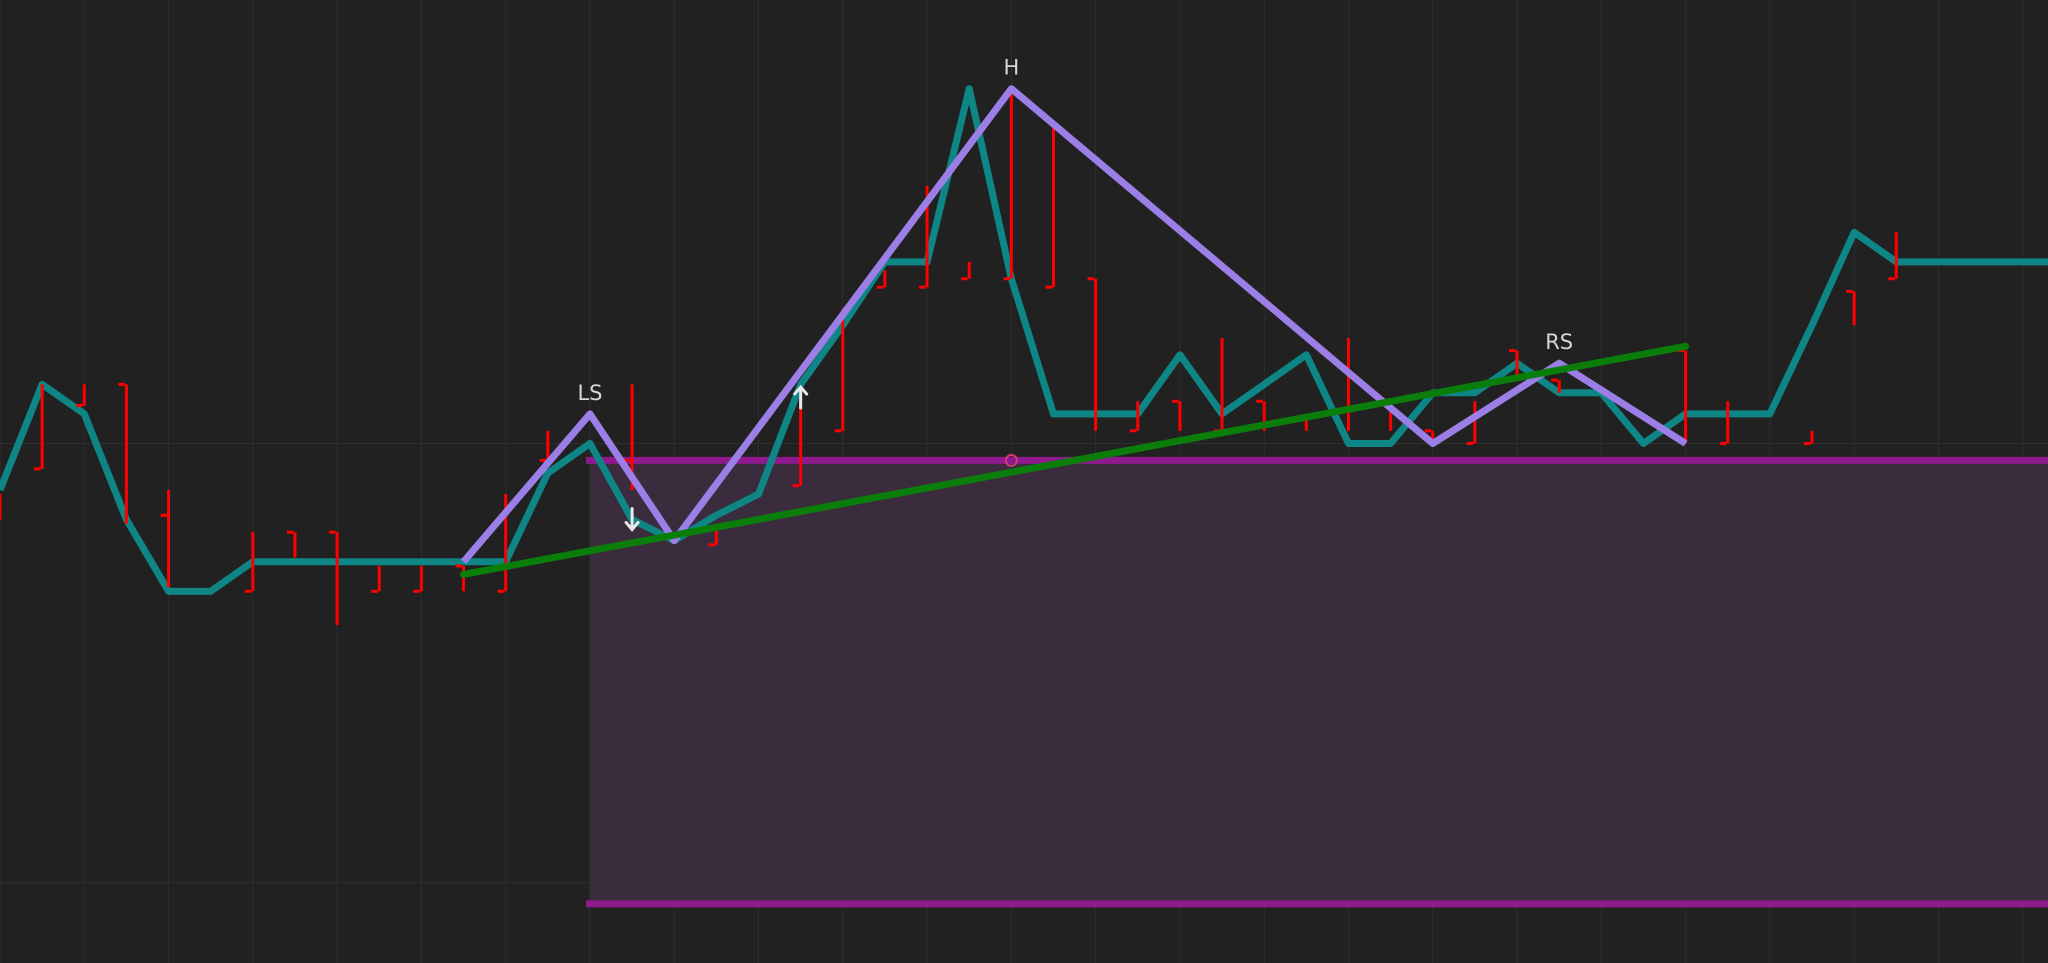 This screenshot has height=963, width=2048. What do you see at coordinates (589, 393) in the screenshot?
I see `pattern-label-ls: LS` at bounding box center [589, 393].